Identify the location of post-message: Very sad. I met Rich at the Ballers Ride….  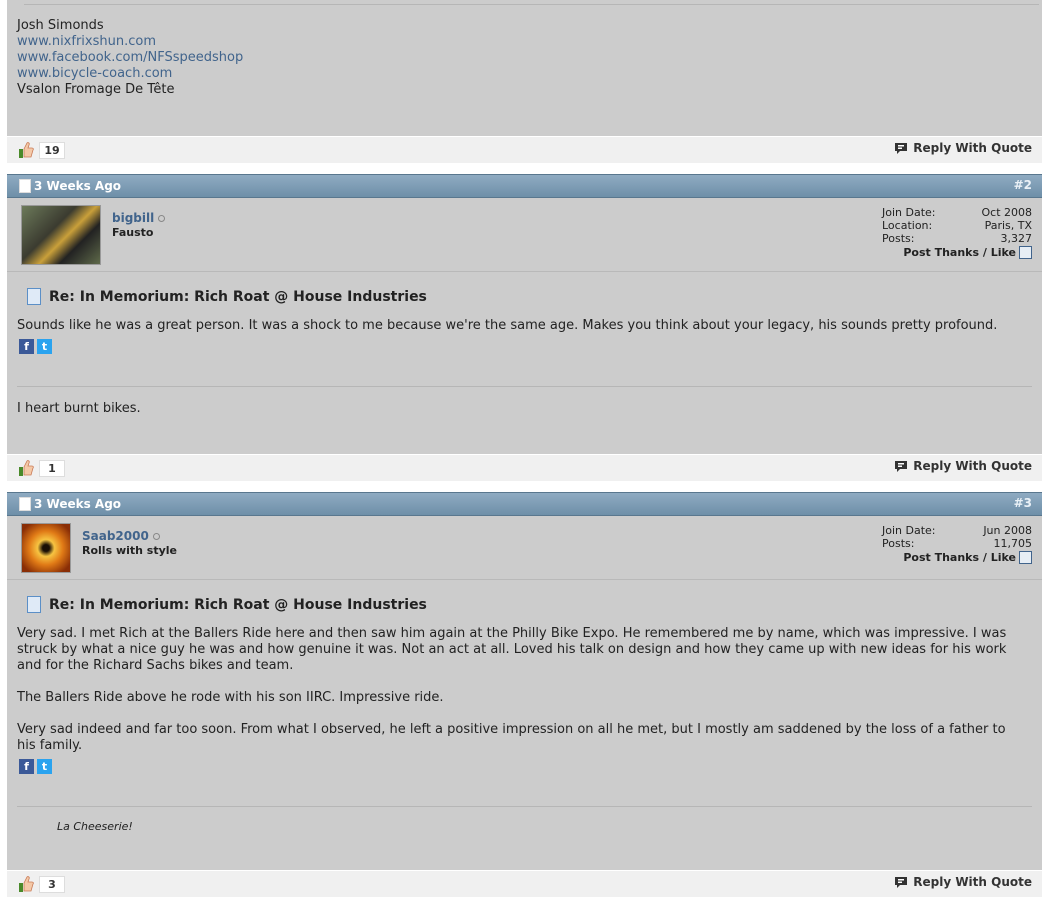
(522, 690).